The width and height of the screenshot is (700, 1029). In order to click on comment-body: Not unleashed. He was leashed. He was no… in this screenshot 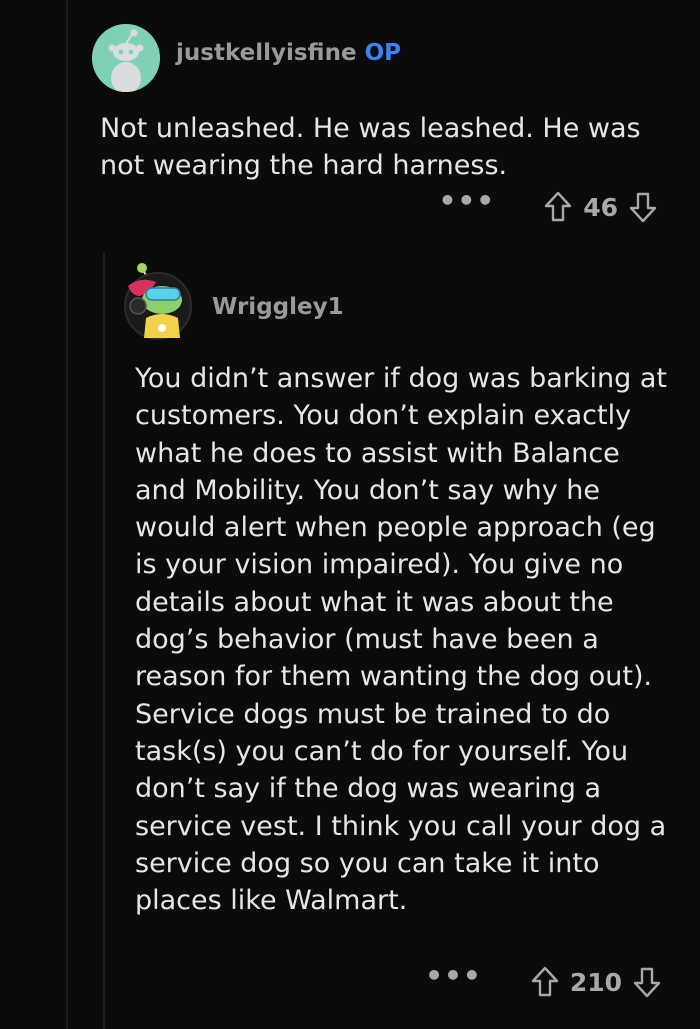, I will do `click(370, 147)`.